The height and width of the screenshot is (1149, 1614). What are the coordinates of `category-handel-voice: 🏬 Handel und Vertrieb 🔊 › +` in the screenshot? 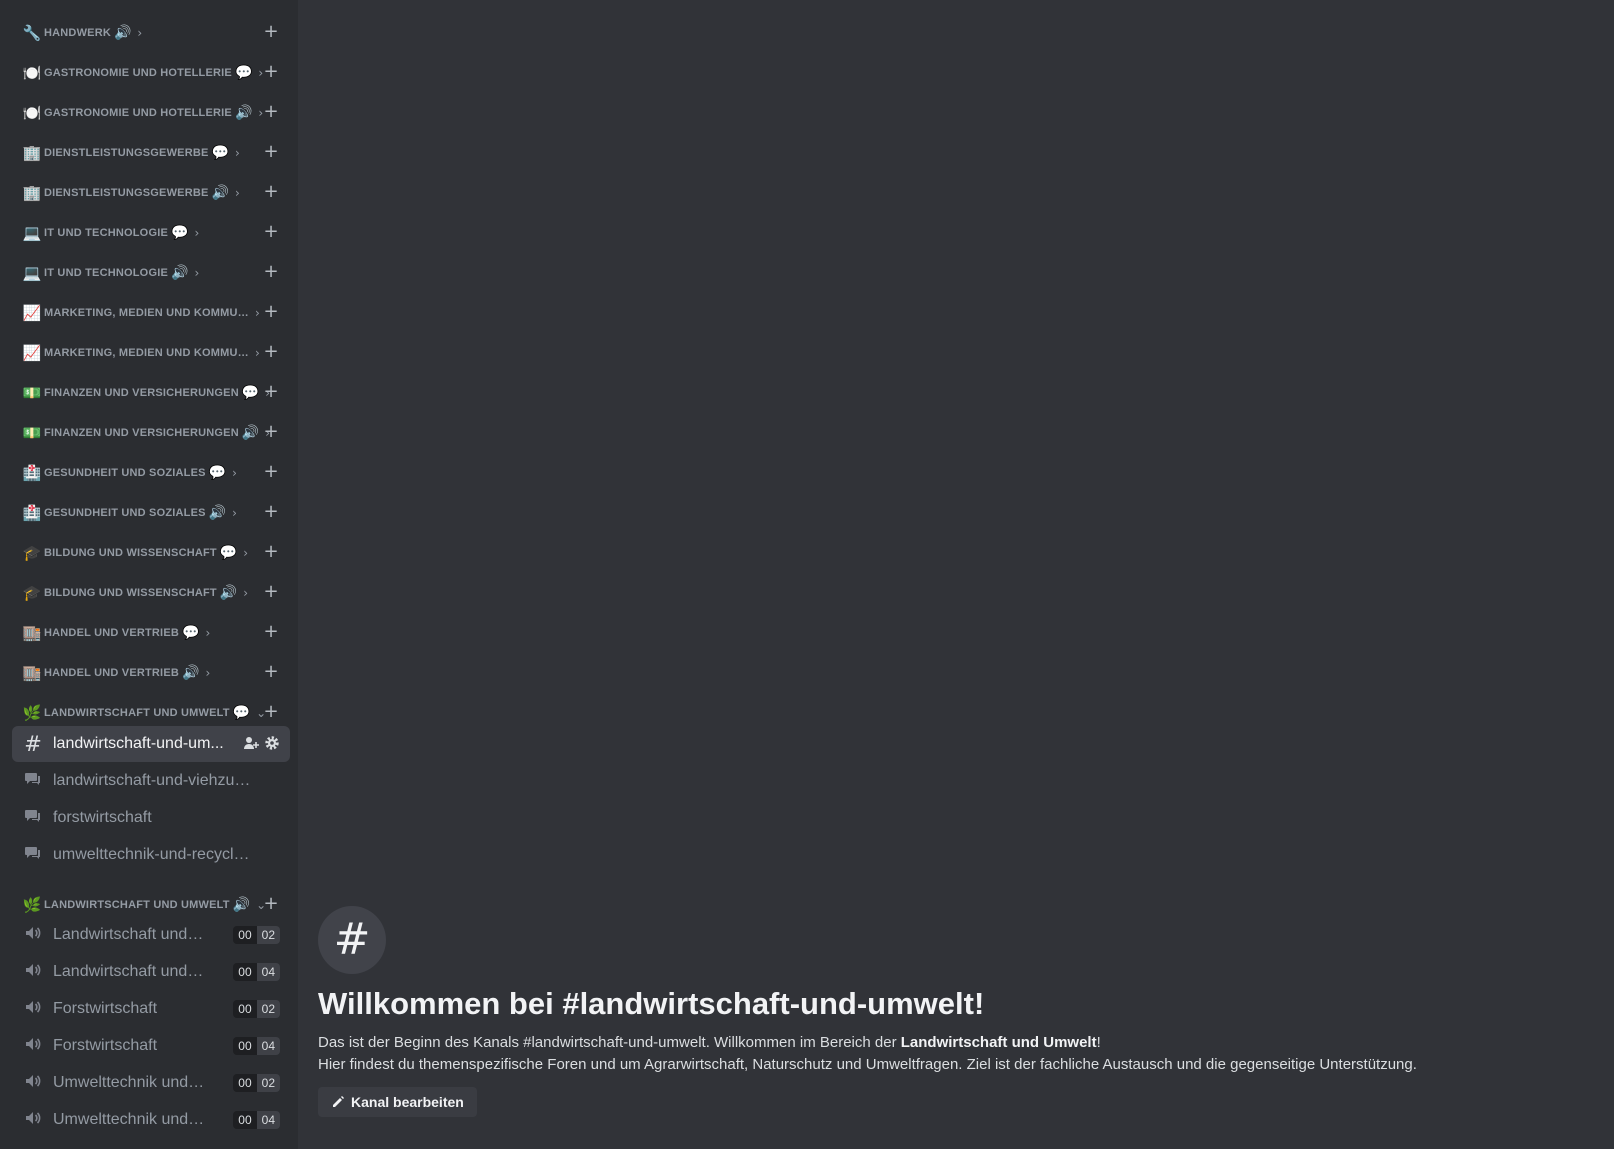 It's located at (151, 673).